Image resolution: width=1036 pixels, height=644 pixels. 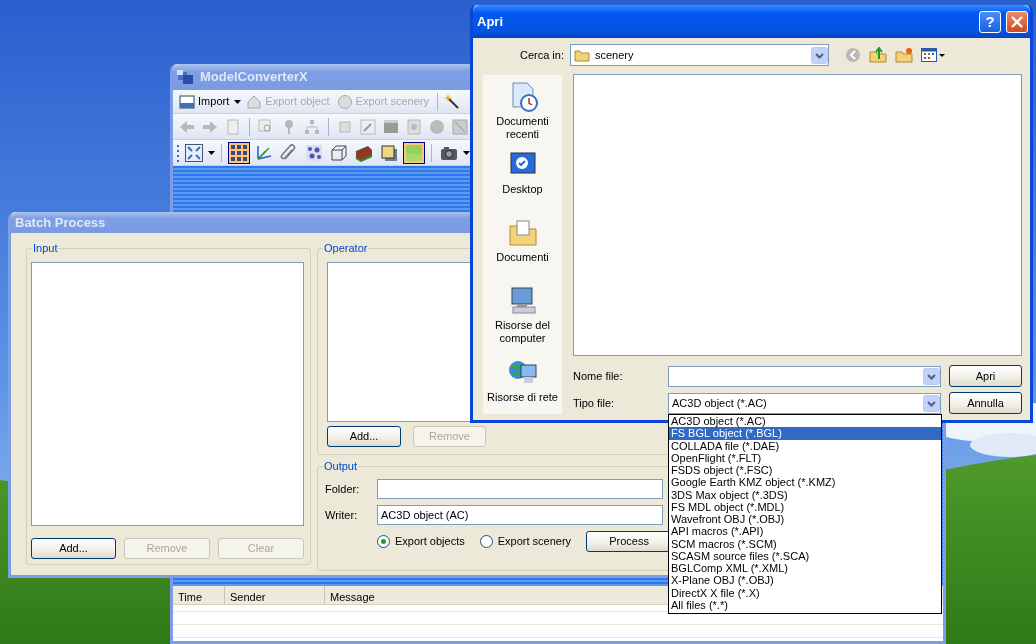 What do you see at coordinates (804, 376) in the screenshot?
I see `file-name-combo` at bounding box center [804, 376].